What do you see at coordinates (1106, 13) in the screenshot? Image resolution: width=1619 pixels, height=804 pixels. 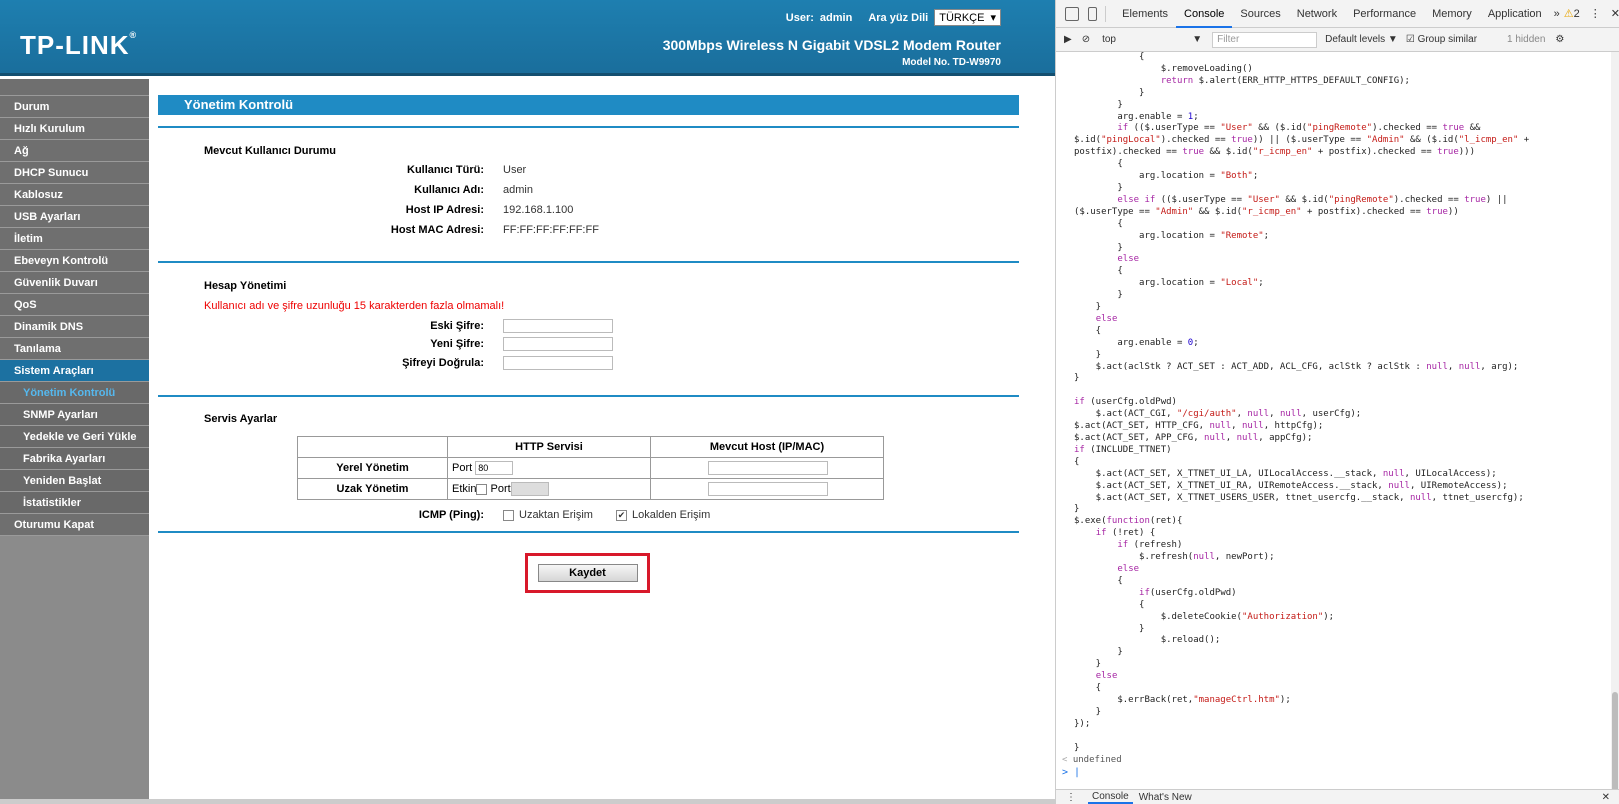 I see `separator` at bounding box center [1106, 13].